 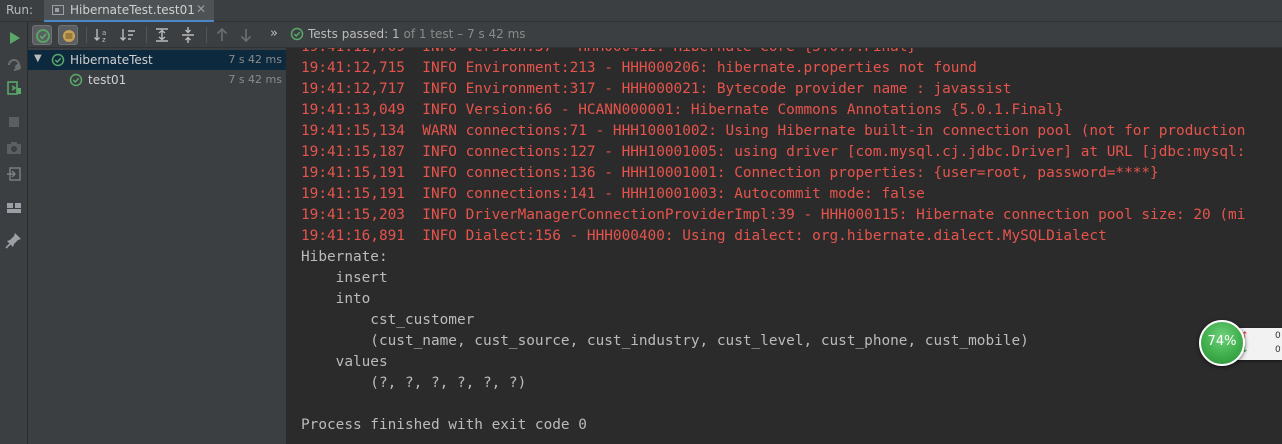 What do you see at coordinates (107, 80) in the screenshot?
I see `tree-item-label: test01` at bounding box center [107, 80].